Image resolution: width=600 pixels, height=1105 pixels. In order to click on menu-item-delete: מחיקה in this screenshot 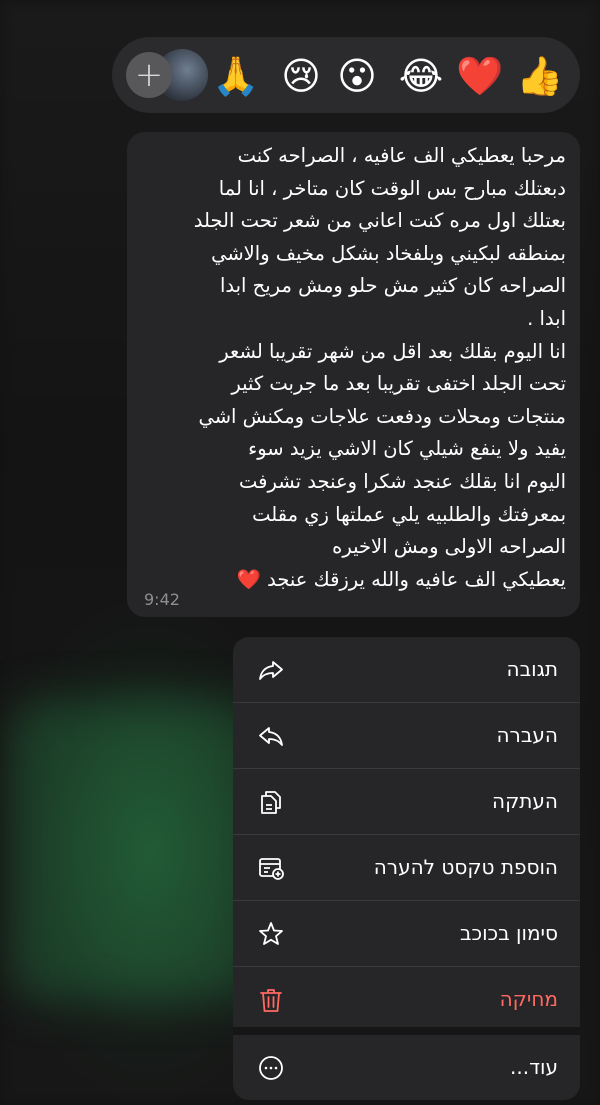, I will do `click(406, 999)`.